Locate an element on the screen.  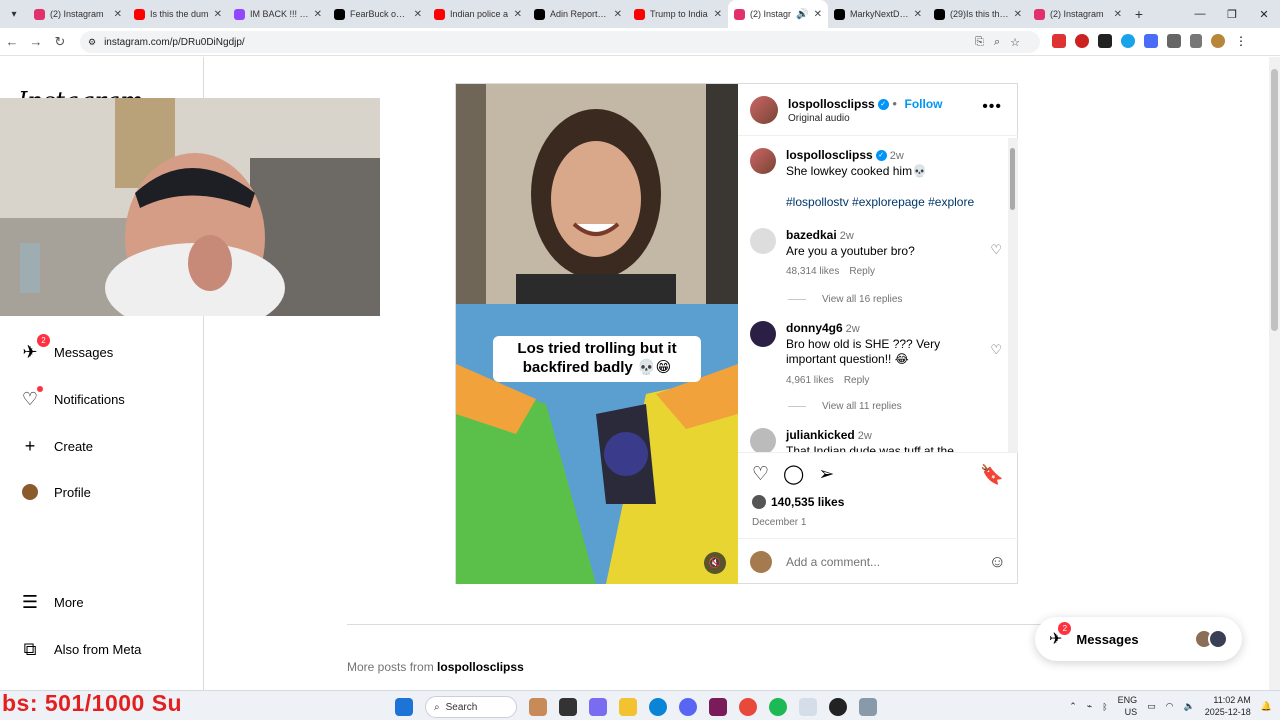
view-replies-button: View all 11 replies is located at coordinates (845, 406).